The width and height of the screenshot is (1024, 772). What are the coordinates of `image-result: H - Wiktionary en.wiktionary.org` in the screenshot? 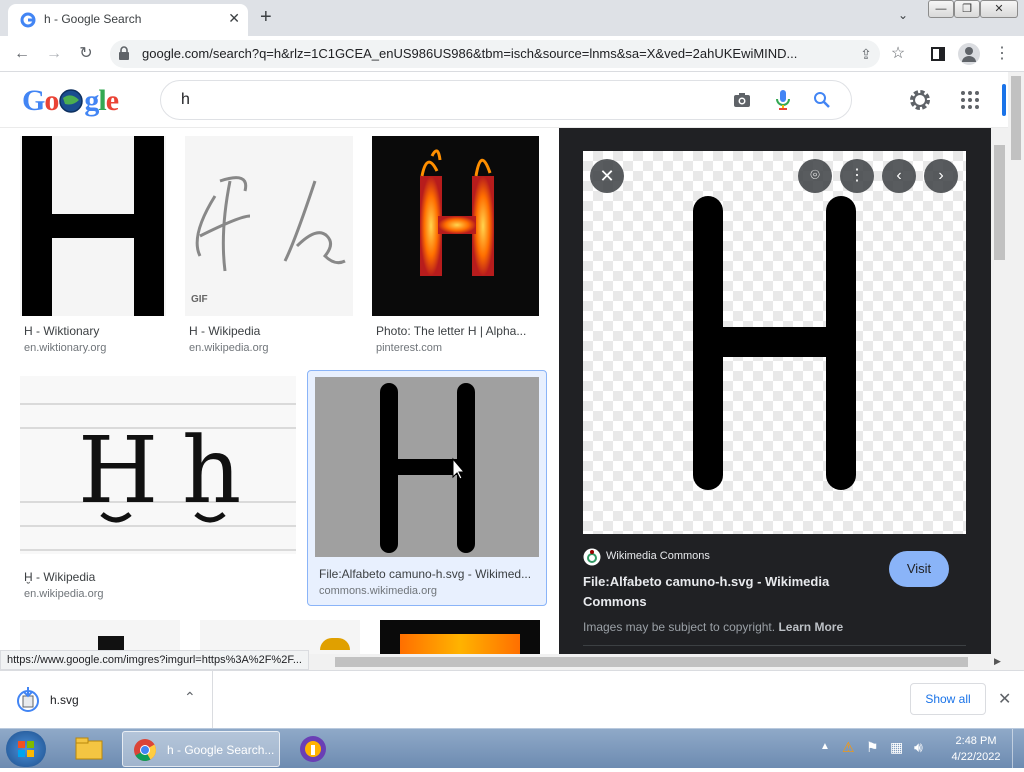 It's located at (93, 245).